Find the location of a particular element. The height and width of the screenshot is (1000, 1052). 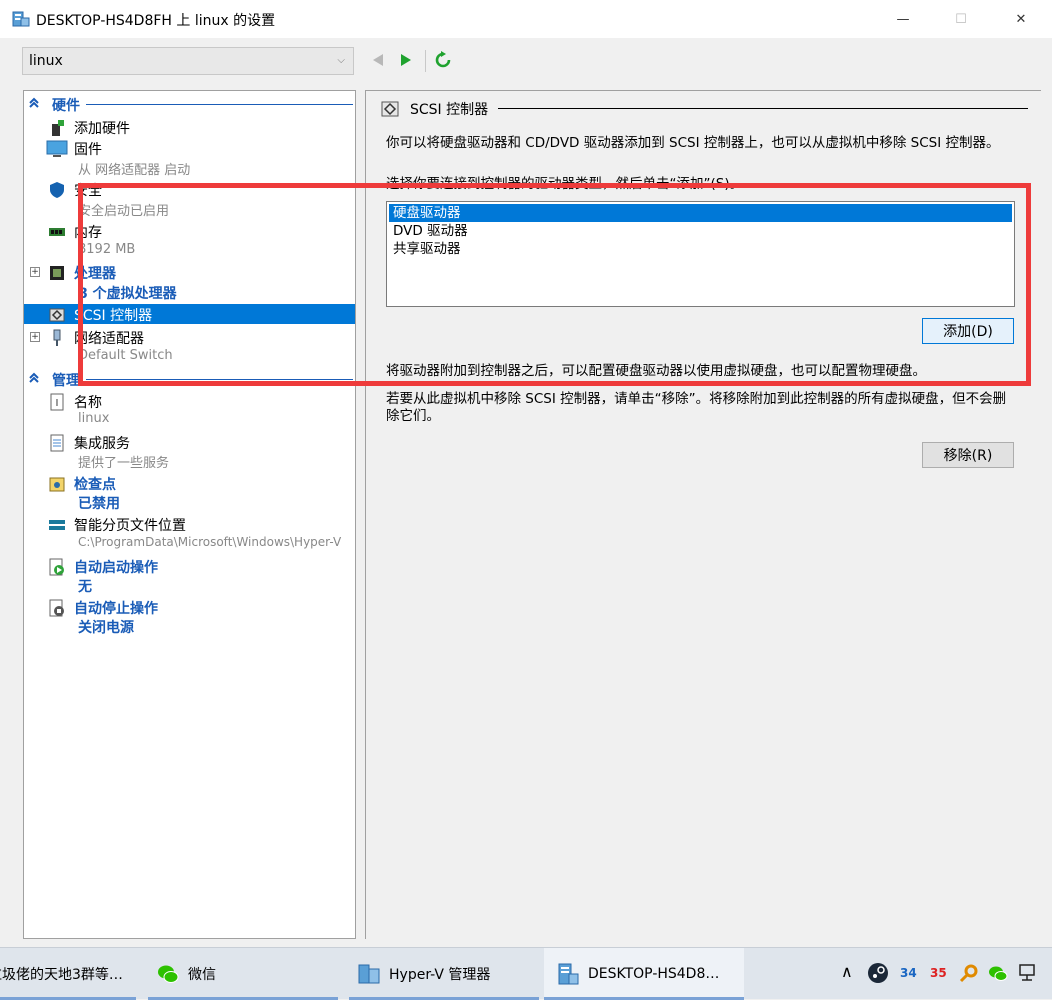

title-bar: DESKTOP-HS4D8FH 上 linux 的设置 — ☐ ✕ is located at coordinates (526, 19).